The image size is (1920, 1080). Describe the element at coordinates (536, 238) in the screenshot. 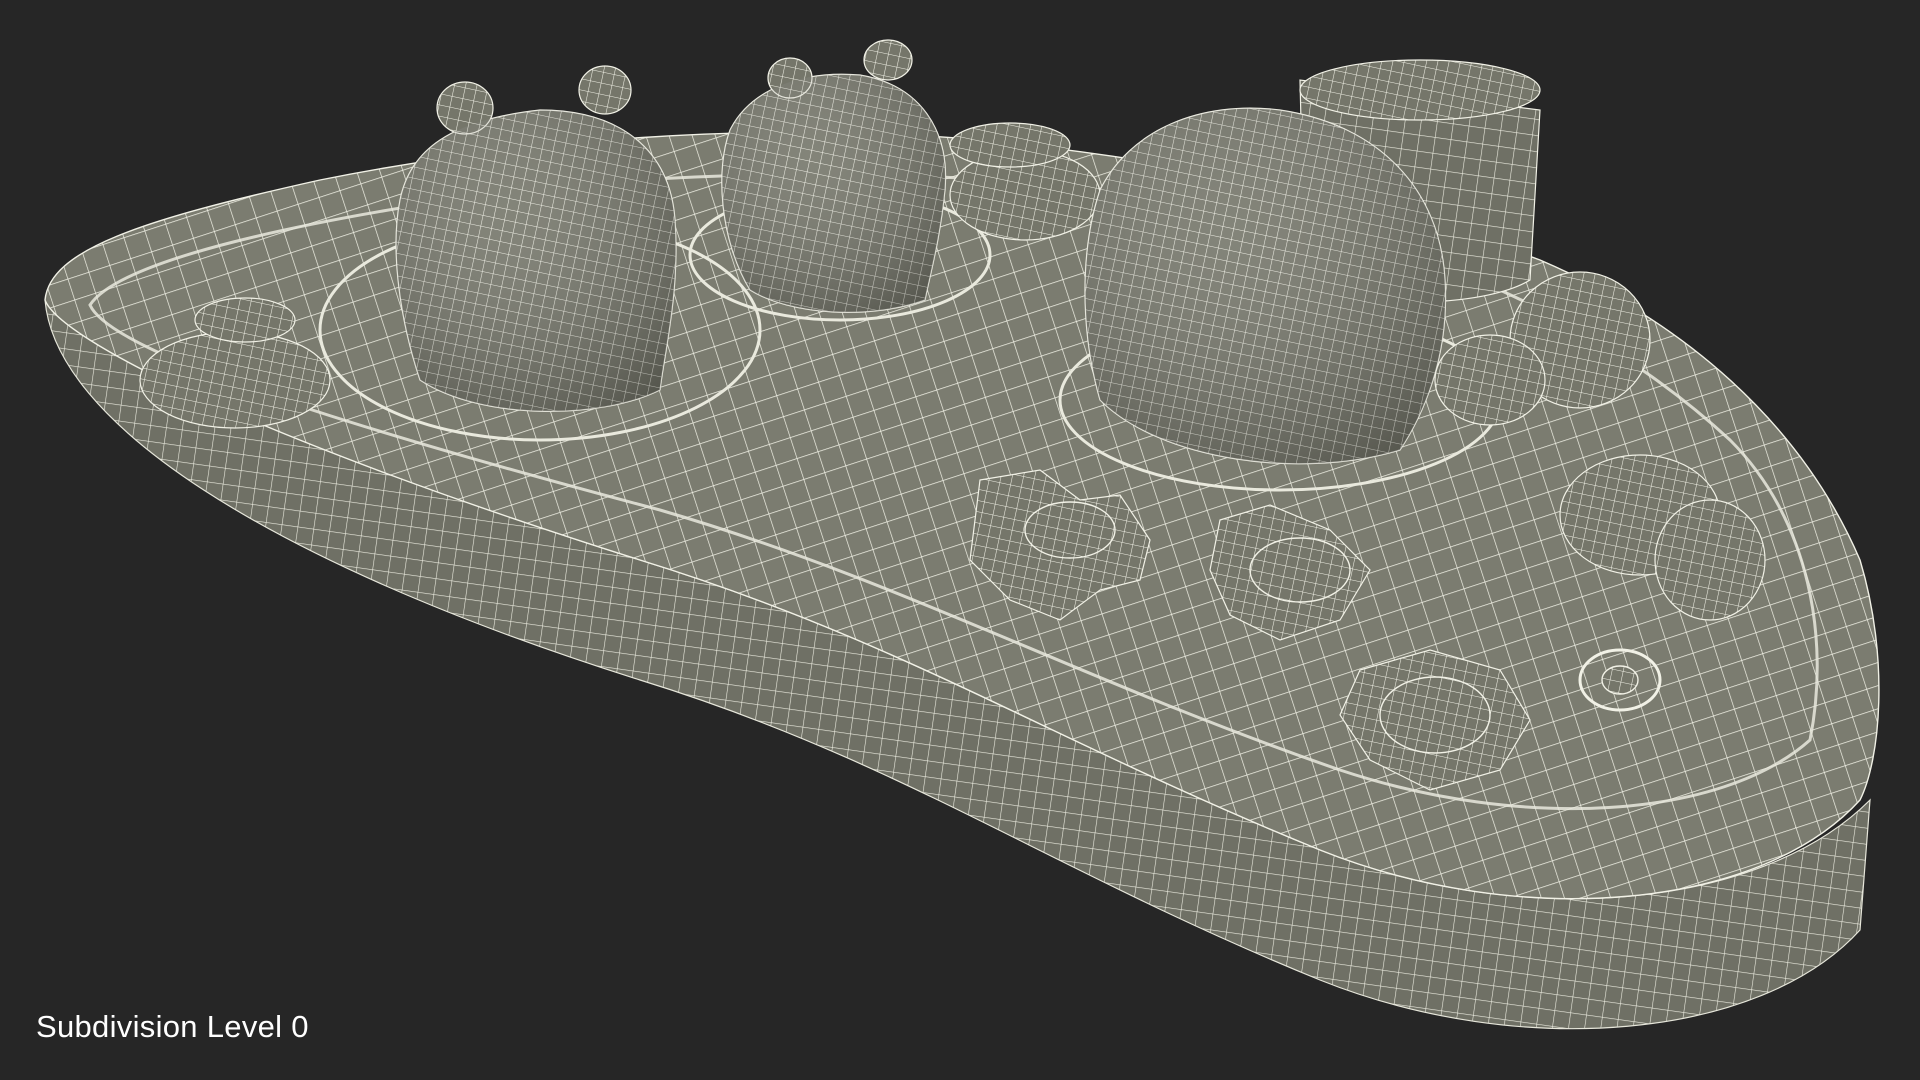

I see `bear-figure-left` at that location.